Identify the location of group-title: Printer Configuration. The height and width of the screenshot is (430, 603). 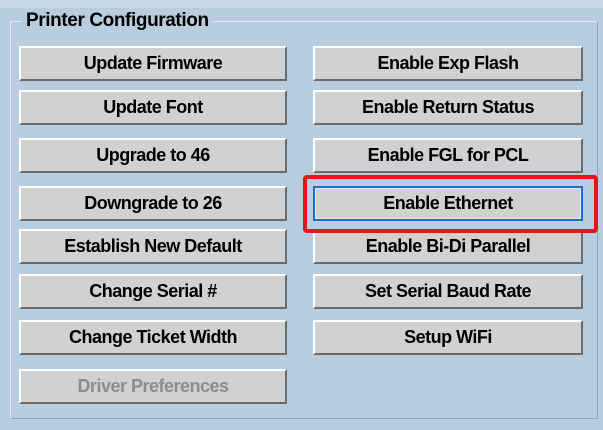
(117, 21).